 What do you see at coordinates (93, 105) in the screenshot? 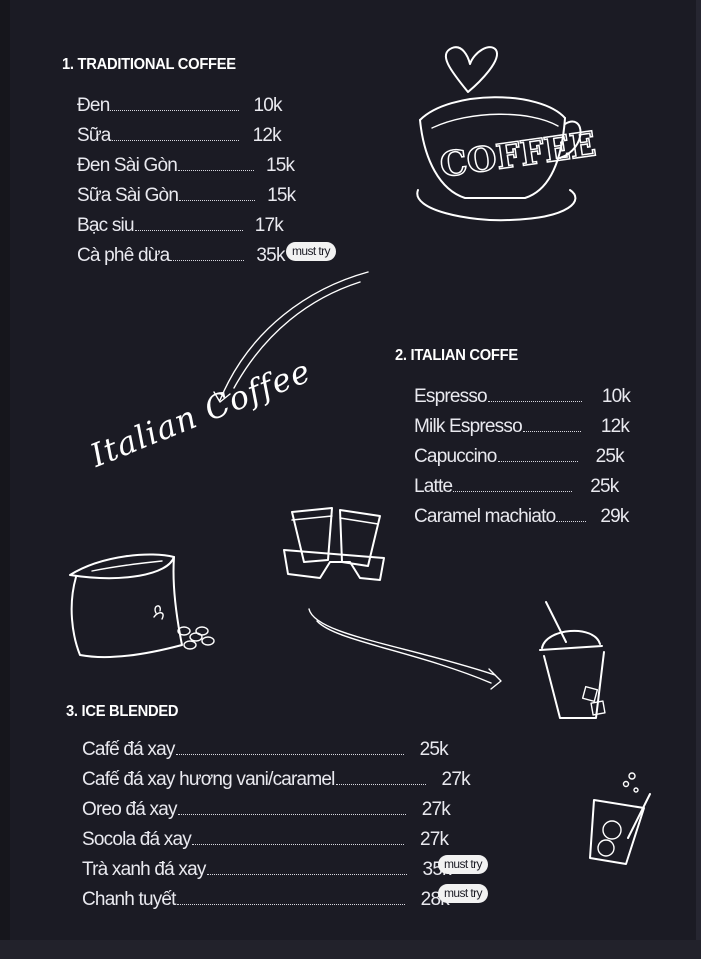
I see `item-name: Đen` at bounding box center [93, 105].